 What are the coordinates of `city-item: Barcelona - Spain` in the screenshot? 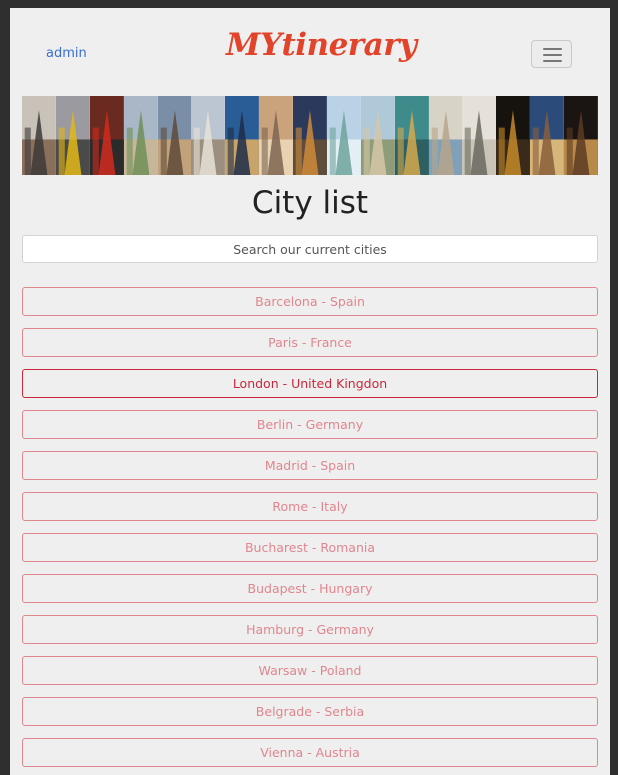 It's located at (310, 301).